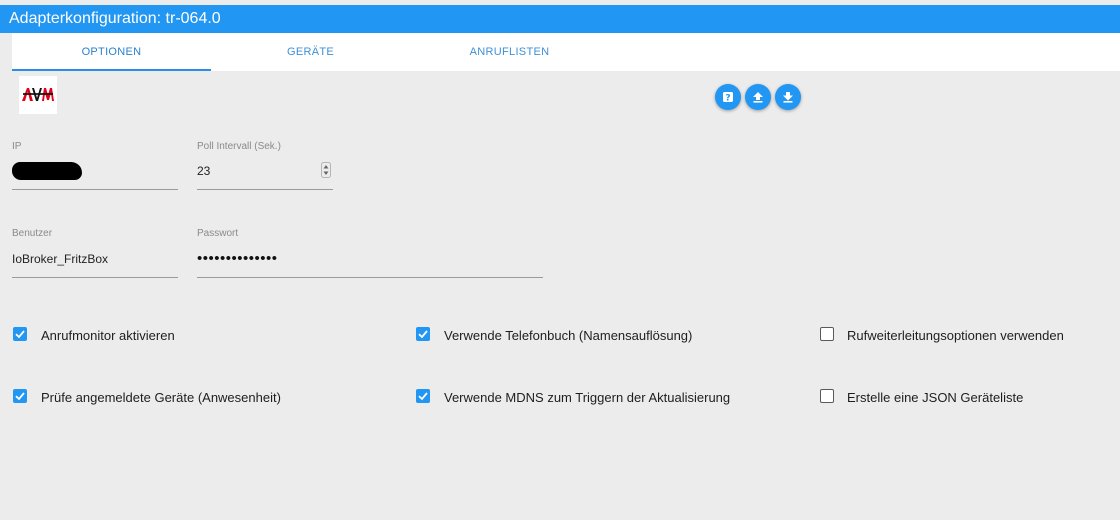 Image resolution: width=1120 pixels, height=520 pixels. What do you see at coordinates (560, 19) in the screenshot?
I see `window-title: Adapterkonfiguration: tr-064.0` at bounding box center [560, 19].